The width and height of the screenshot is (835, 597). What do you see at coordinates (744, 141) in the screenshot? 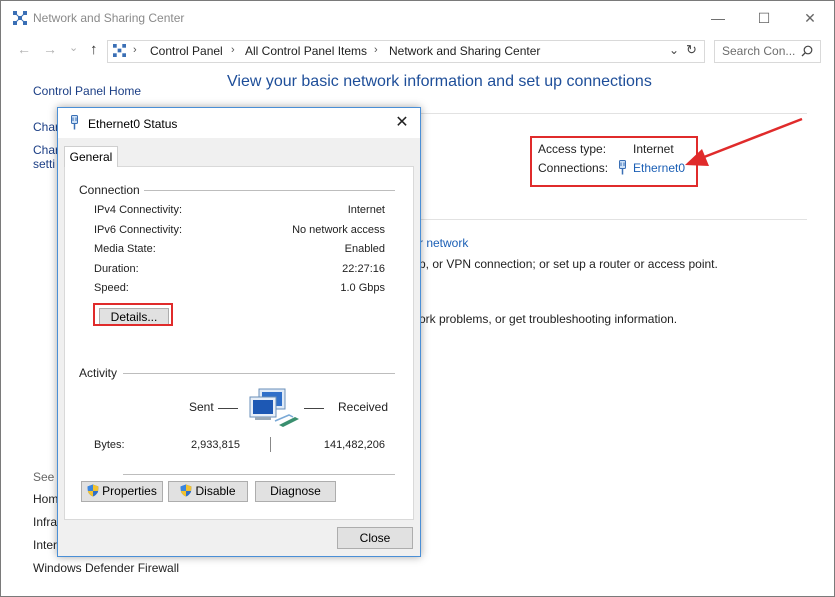
I see `pointer-arrow-icon` at bounding box center [744, 141].